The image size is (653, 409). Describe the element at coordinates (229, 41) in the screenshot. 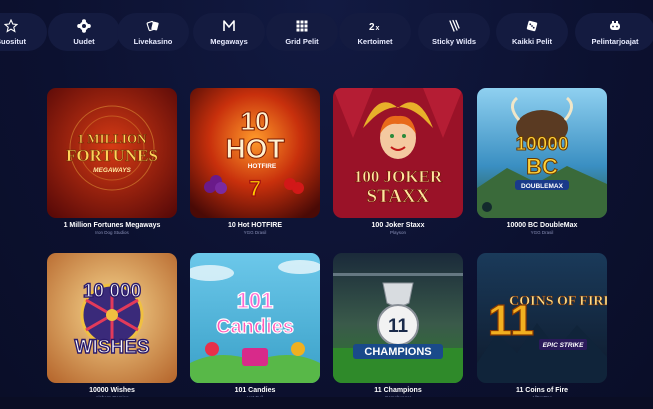

I see `category-label: Megaways` at that location.